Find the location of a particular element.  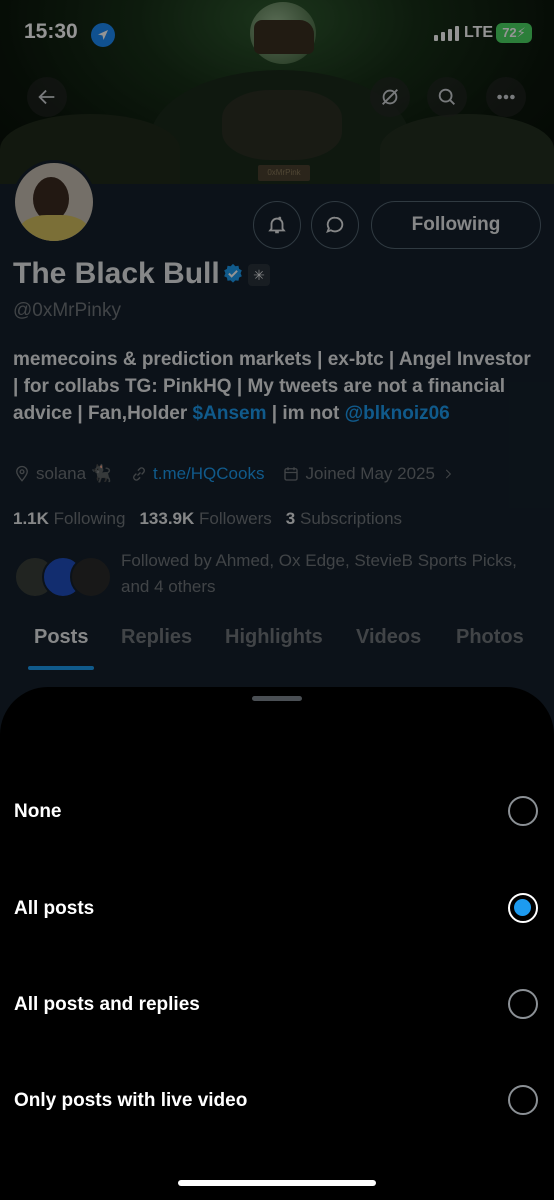

option-label: Only posts with live video is located at coordinates (131, 1100).